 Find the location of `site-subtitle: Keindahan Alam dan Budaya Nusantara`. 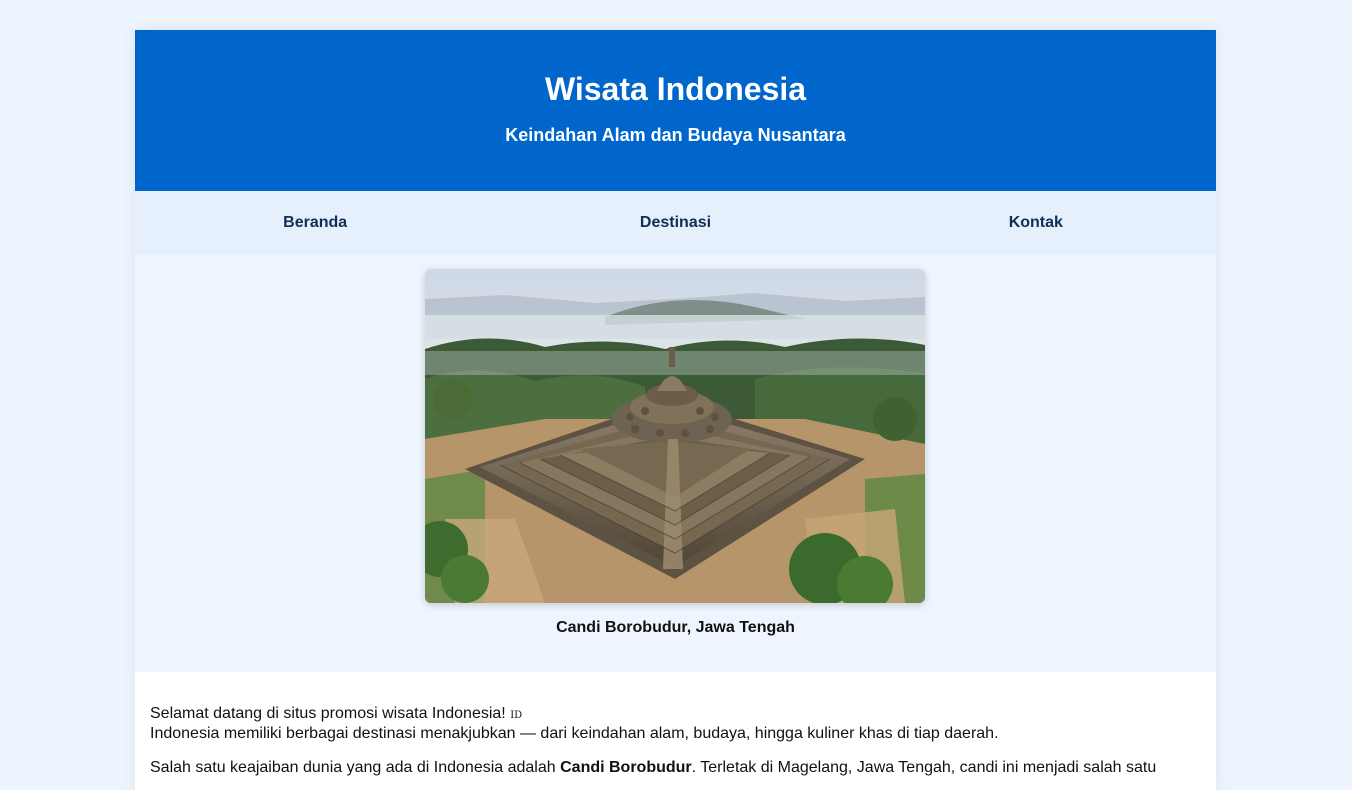

site-subtitle: Keindahan Alam dan Budaya Nusantara is located at coordinates (675, 135).